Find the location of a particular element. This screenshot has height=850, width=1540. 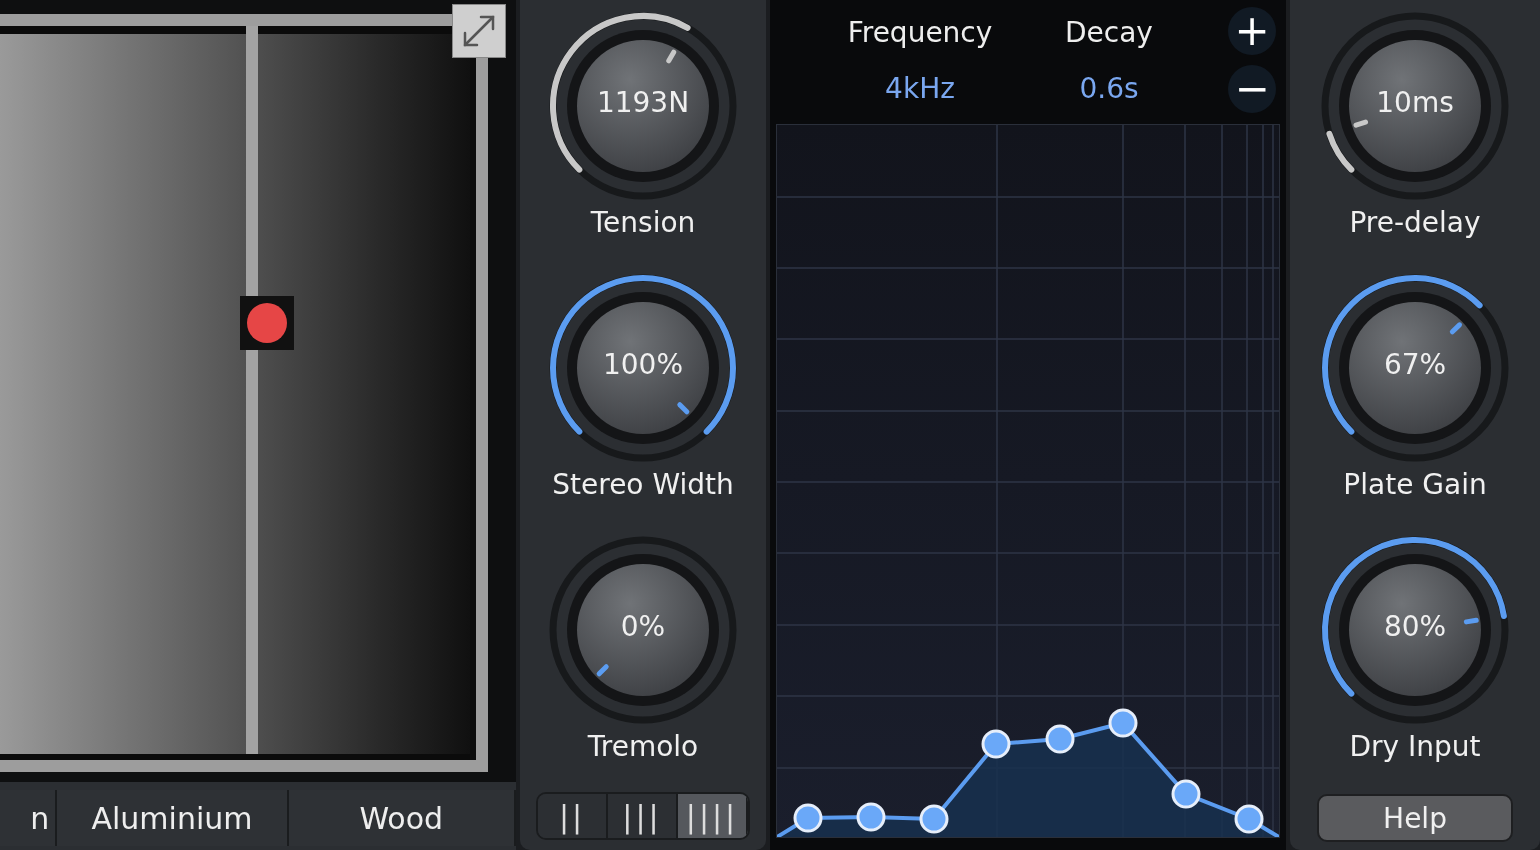

knob-value: 80% is located at coordinates (1415, 626).